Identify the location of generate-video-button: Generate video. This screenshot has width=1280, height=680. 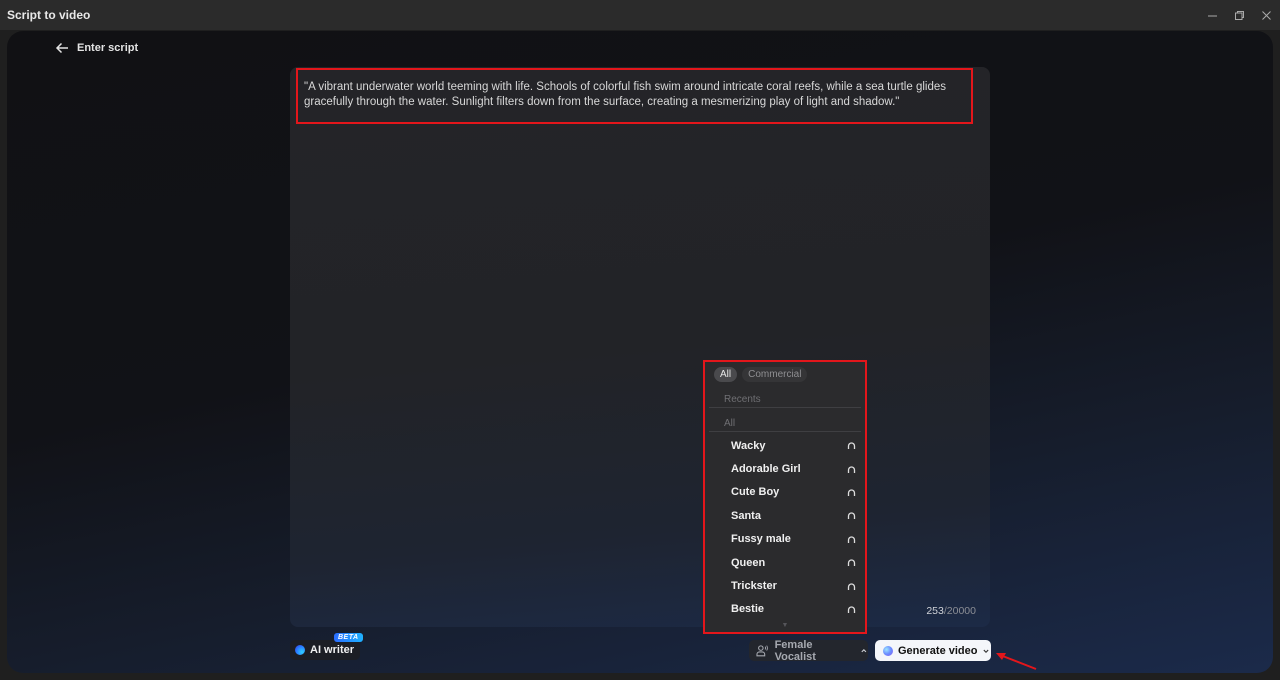
(933, 650).